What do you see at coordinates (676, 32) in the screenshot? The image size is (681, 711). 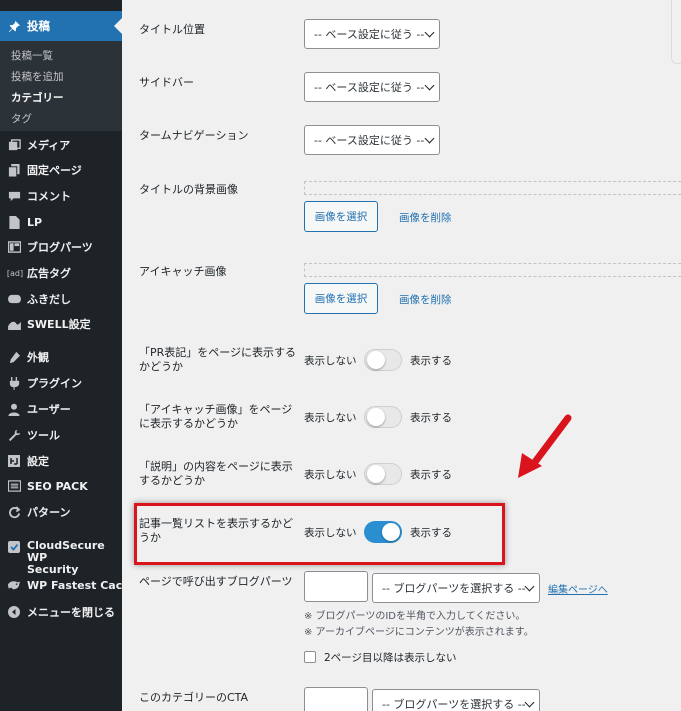 I see `scrollbar-corner` at bounding box center [676, 32].